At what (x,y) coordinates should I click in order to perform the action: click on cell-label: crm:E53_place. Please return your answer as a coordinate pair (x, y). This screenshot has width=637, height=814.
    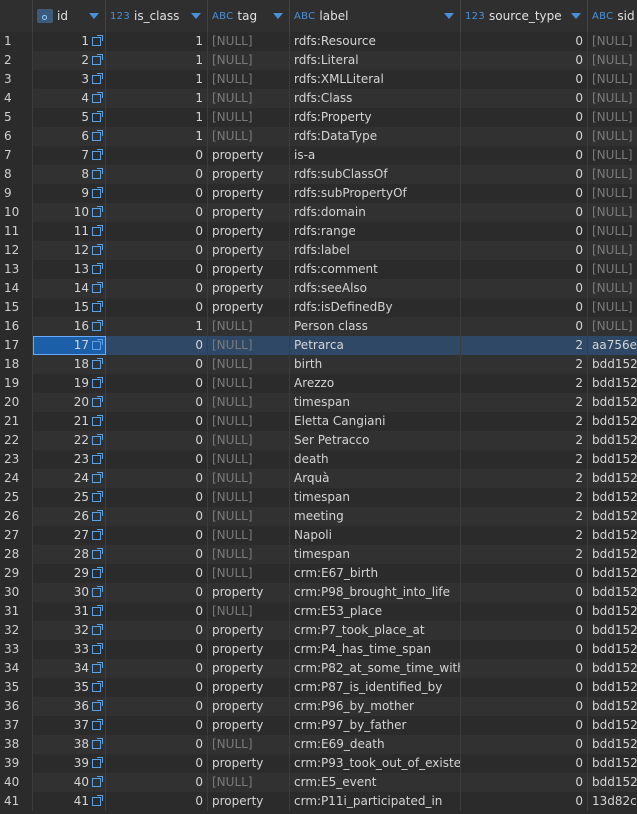
    Looking at the image, I should click on (375, 611).